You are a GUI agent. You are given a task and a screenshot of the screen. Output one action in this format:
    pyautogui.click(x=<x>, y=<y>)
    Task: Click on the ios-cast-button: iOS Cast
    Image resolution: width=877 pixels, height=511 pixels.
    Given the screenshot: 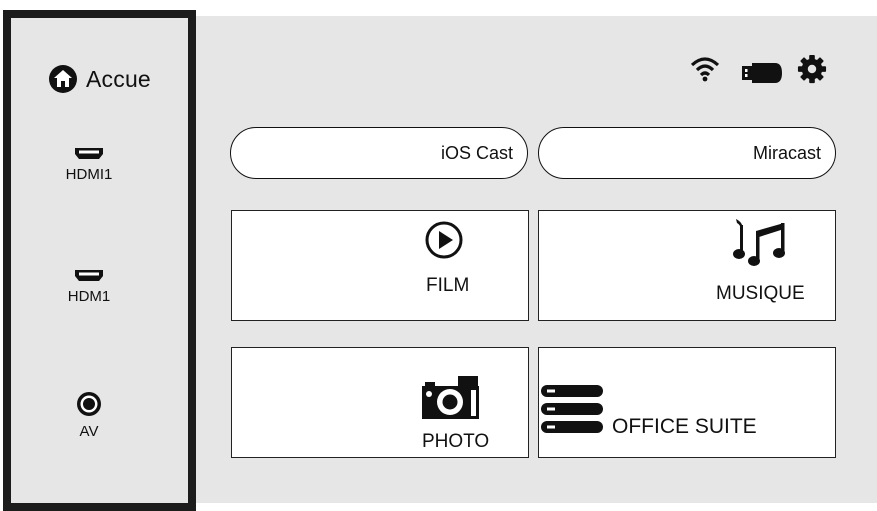 What is the action you would take?
    pyautogui.click(x=379, y=153)
    